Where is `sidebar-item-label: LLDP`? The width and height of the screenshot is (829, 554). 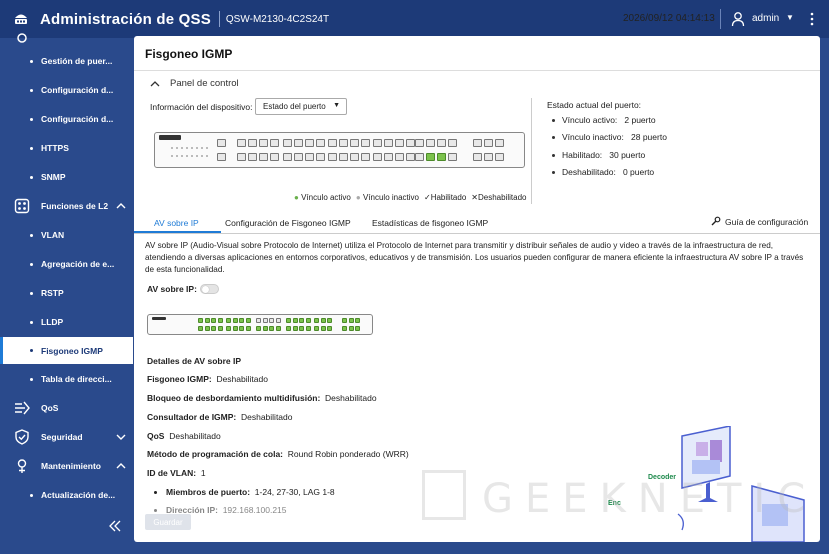 sidebar-item-label: LLDP is located at coordinates (52, 322).